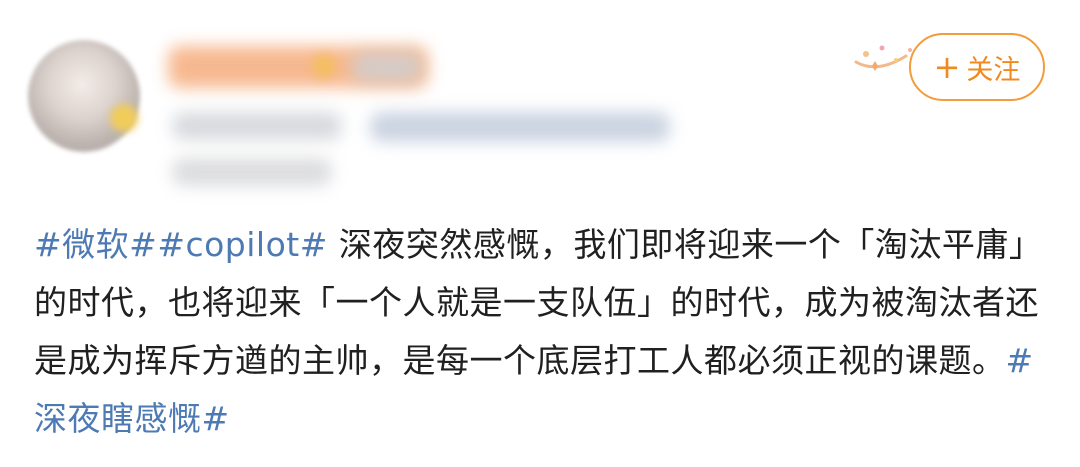  Describe the element at coordinates (257, 126) in the screenshot. I see `post-time-blurred` at that location.